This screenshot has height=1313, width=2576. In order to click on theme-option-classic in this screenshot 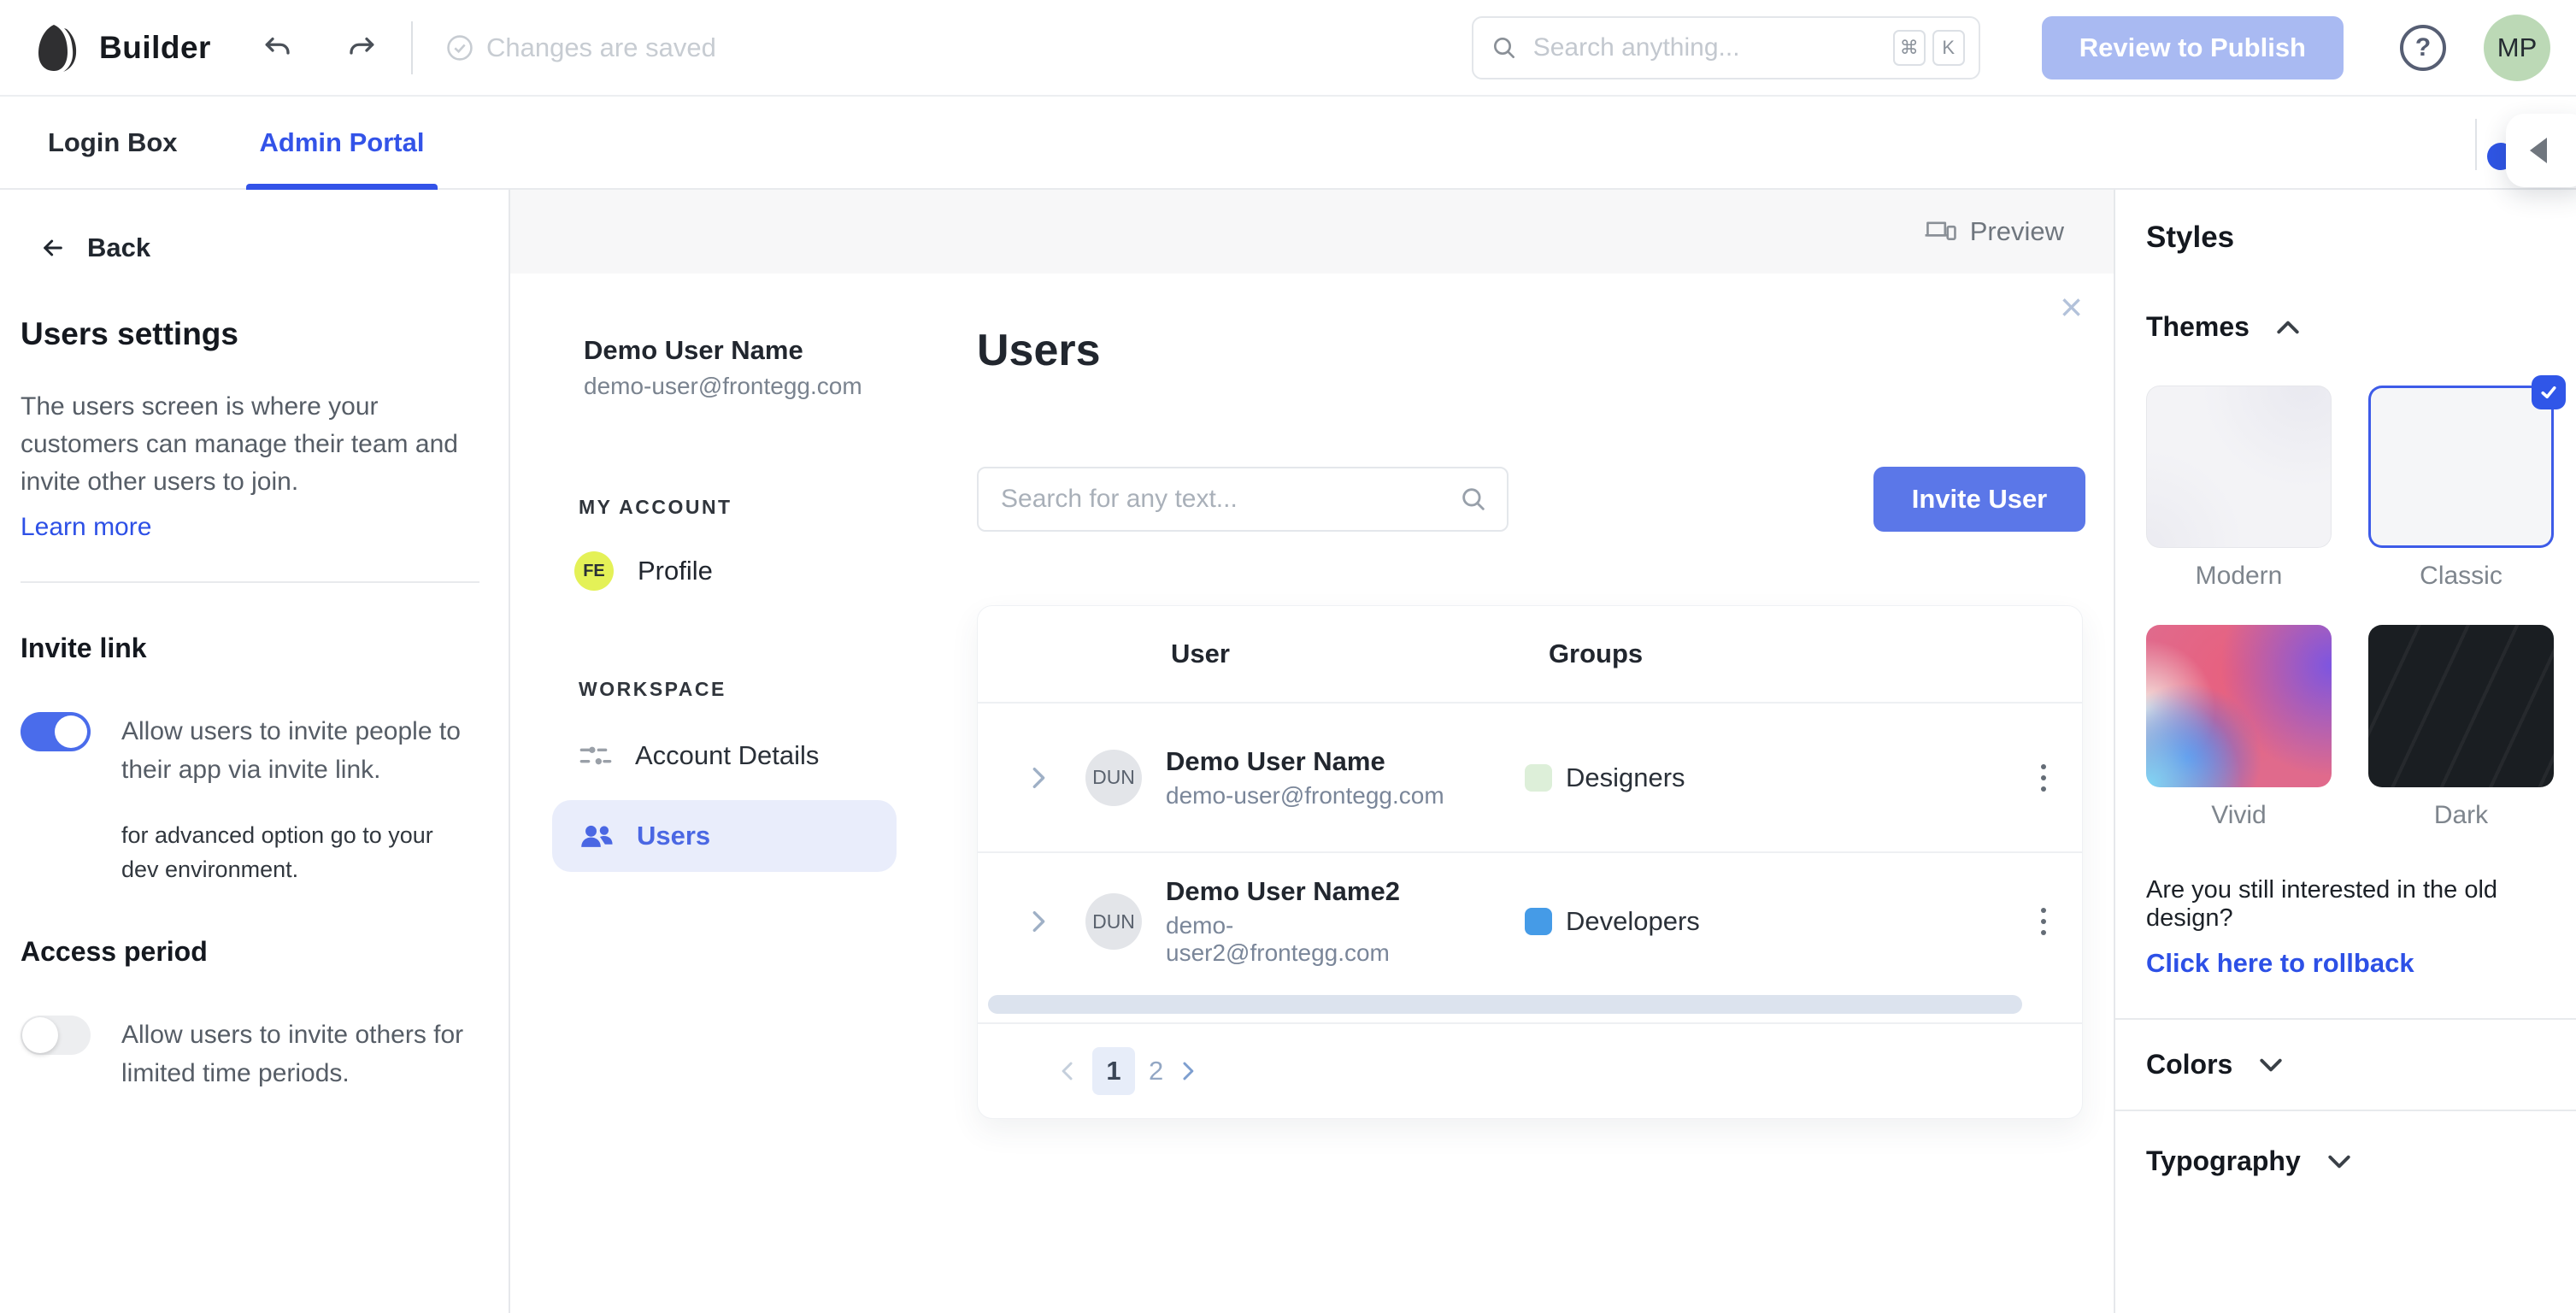, I will do `click(2467, 462)`.